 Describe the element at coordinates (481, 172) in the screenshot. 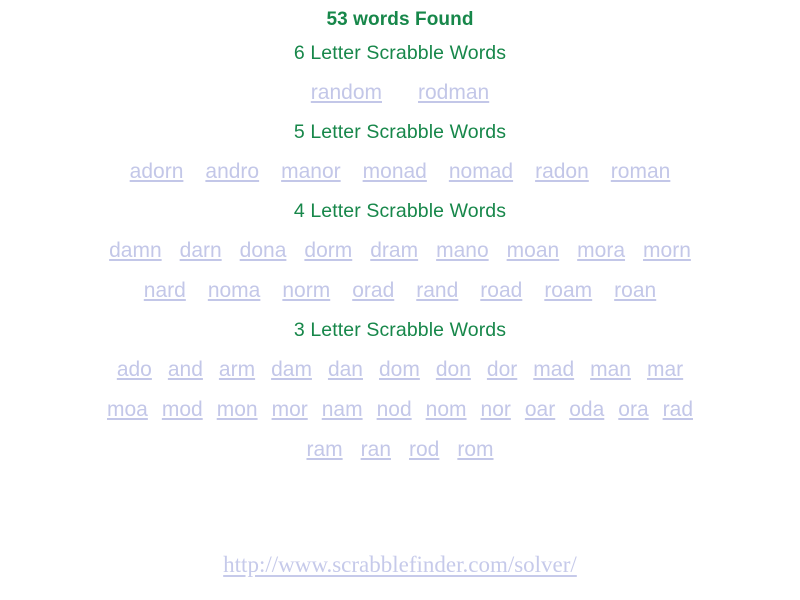

I see `word-link: nomad` at that location.